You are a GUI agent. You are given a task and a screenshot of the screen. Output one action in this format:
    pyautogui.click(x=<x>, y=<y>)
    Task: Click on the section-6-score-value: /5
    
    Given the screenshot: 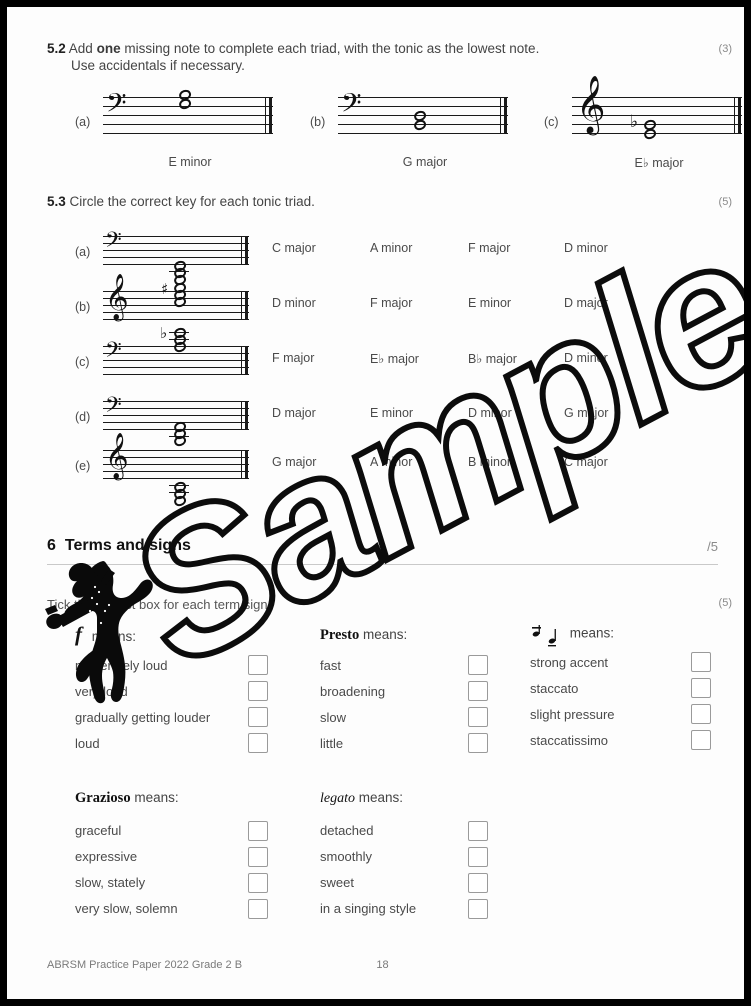 What is the action you would take?
    pyautogui.click(x=712, y=546)
    